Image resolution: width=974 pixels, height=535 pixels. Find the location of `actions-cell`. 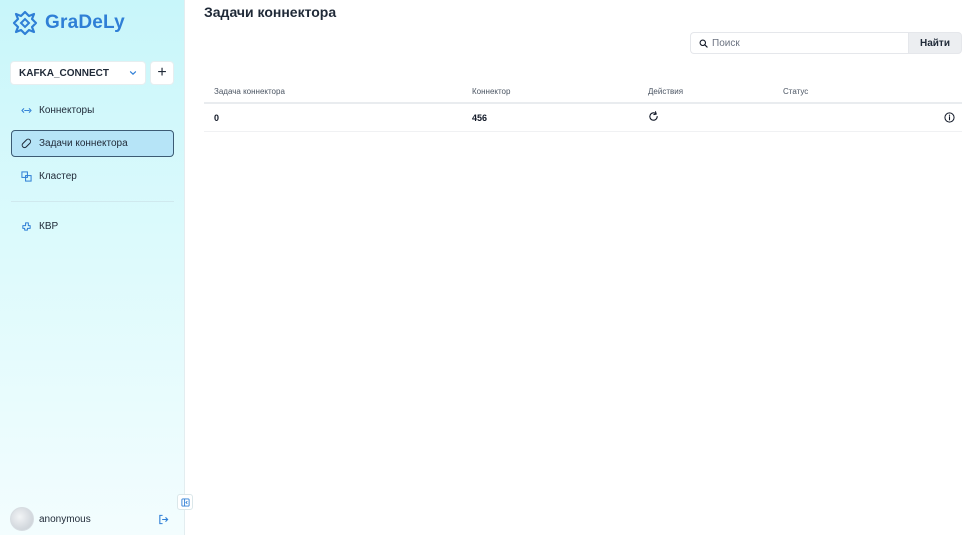

actions-cell is located at coordinates (653, 117).